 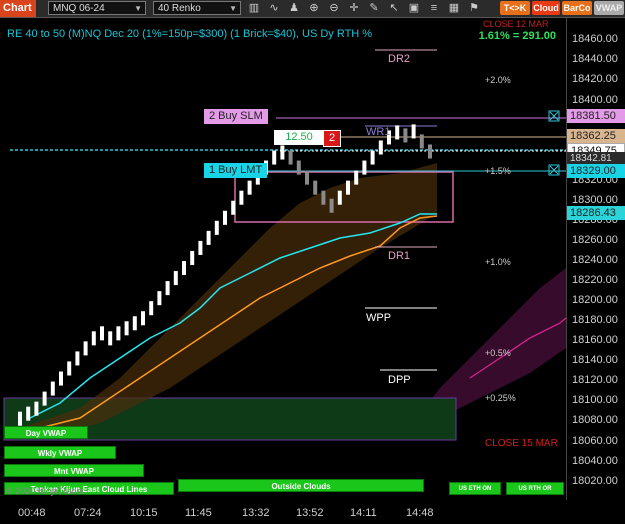 What do you see at coordinates (515, 8) in the screenshot?
I see `trade-toggle-button: T<>K` at bounding box center [515, 8].